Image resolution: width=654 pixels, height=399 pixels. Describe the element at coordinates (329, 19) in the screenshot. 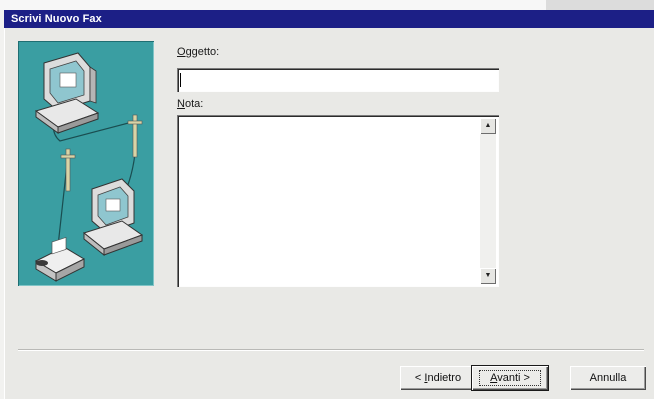

I see `dialog-title: Scrivi Nuovo Fax` at that location.